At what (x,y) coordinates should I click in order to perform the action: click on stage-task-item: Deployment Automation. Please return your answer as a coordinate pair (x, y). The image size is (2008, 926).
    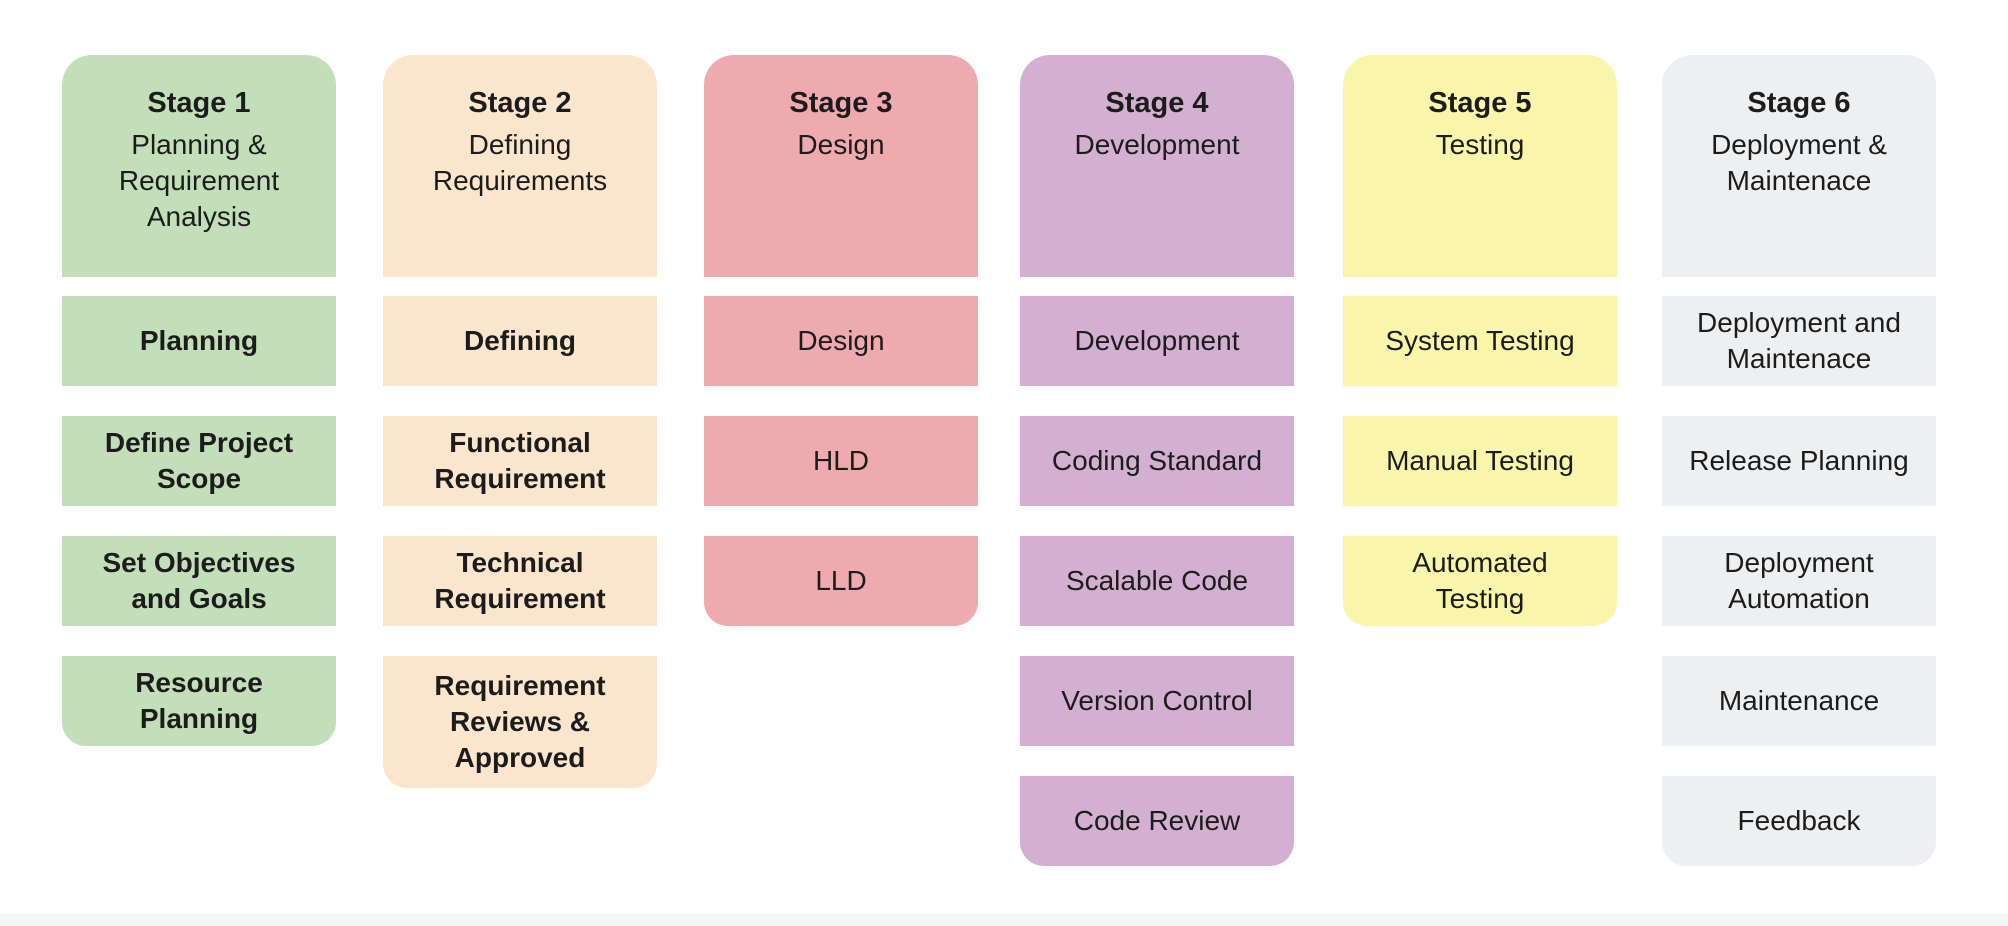
    Looking at the image, I should click on (1799, 581).